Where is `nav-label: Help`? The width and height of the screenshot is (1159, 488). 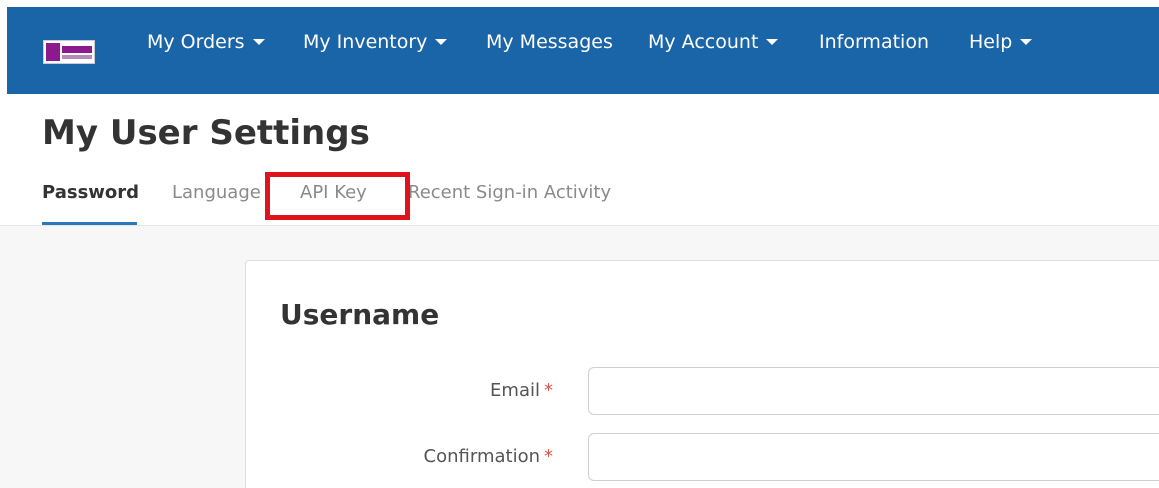
nav-label: Help is located at coordinates (991, 42).